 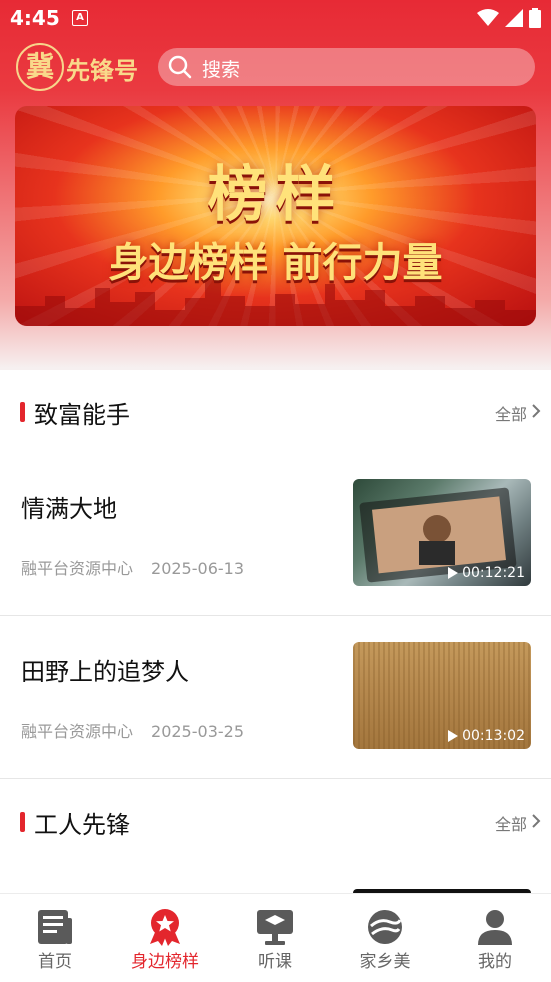 What do you see at coordinates (105, 672) in the screenshot?
I see `item-title: 田野上的追梦人` at bounding box center [105, 672].